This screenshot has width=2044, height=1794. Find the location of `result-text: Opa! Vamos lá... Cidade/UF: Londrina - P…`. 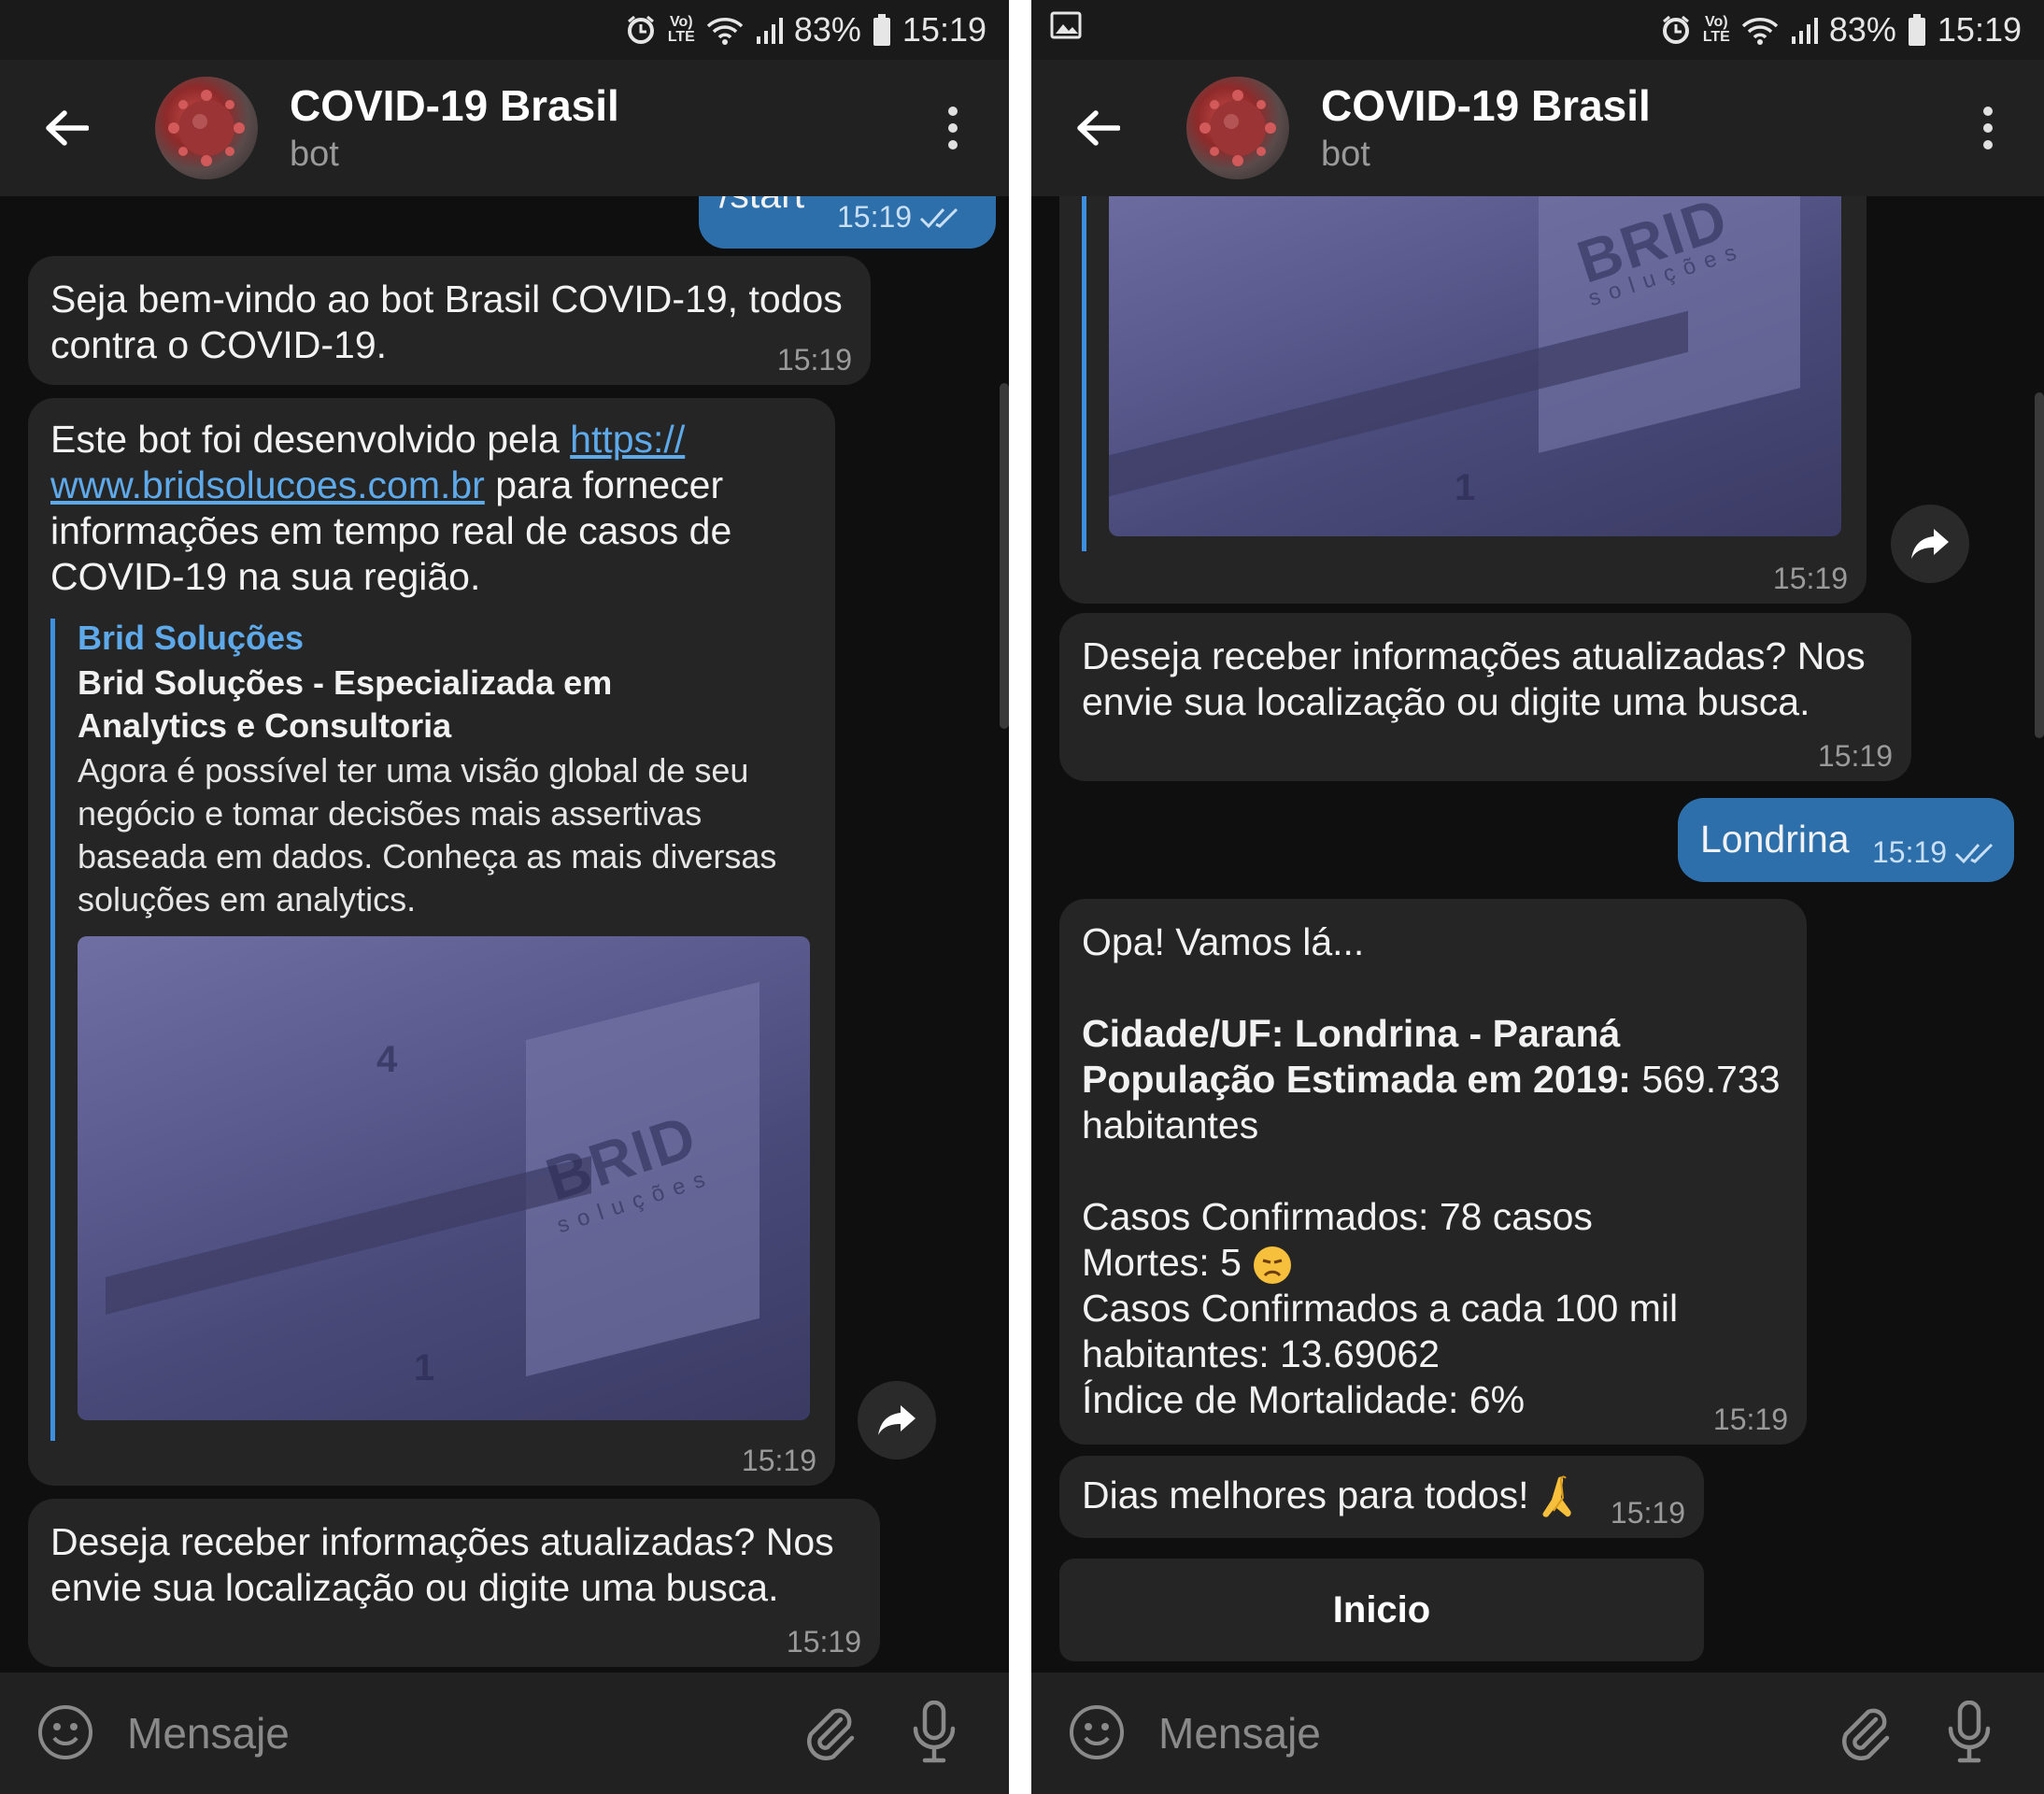

result-text: Opa! Vamos lá... Cidade/UF: Londrina - P… is located at coordinates (1437, 1171).